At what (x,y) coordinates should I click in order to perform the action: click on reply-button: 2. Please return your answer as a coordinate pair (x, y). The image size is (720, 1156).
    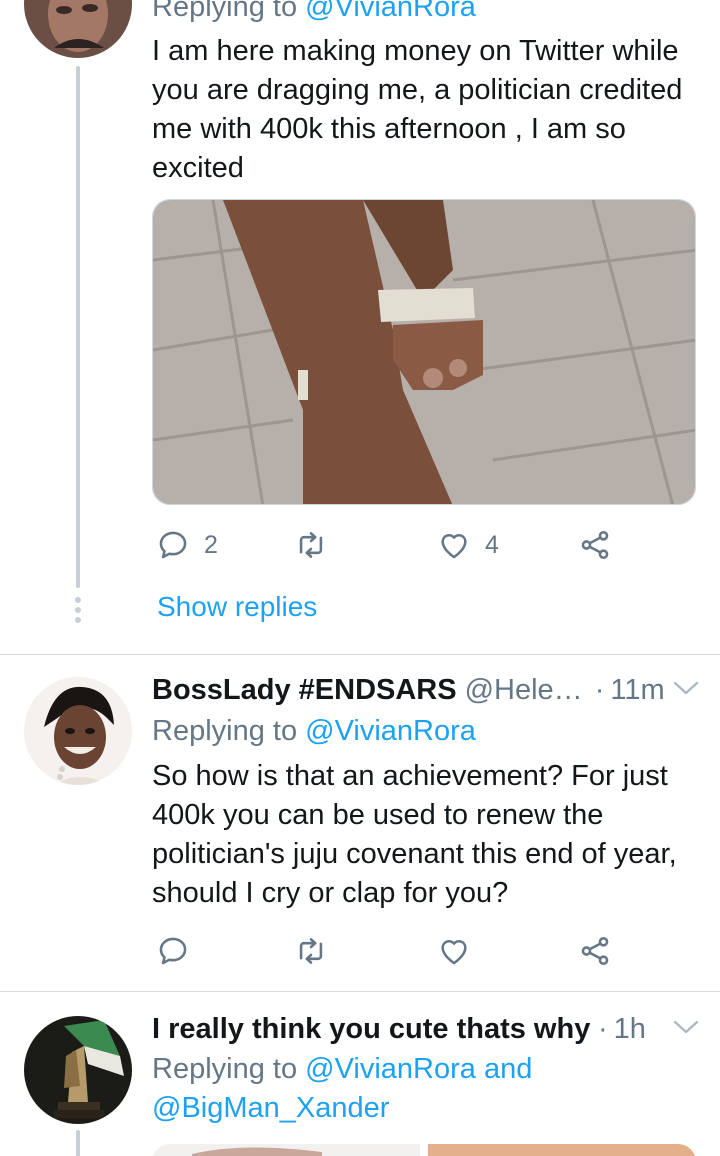
    Looking at the image, I should click on (187, 545).